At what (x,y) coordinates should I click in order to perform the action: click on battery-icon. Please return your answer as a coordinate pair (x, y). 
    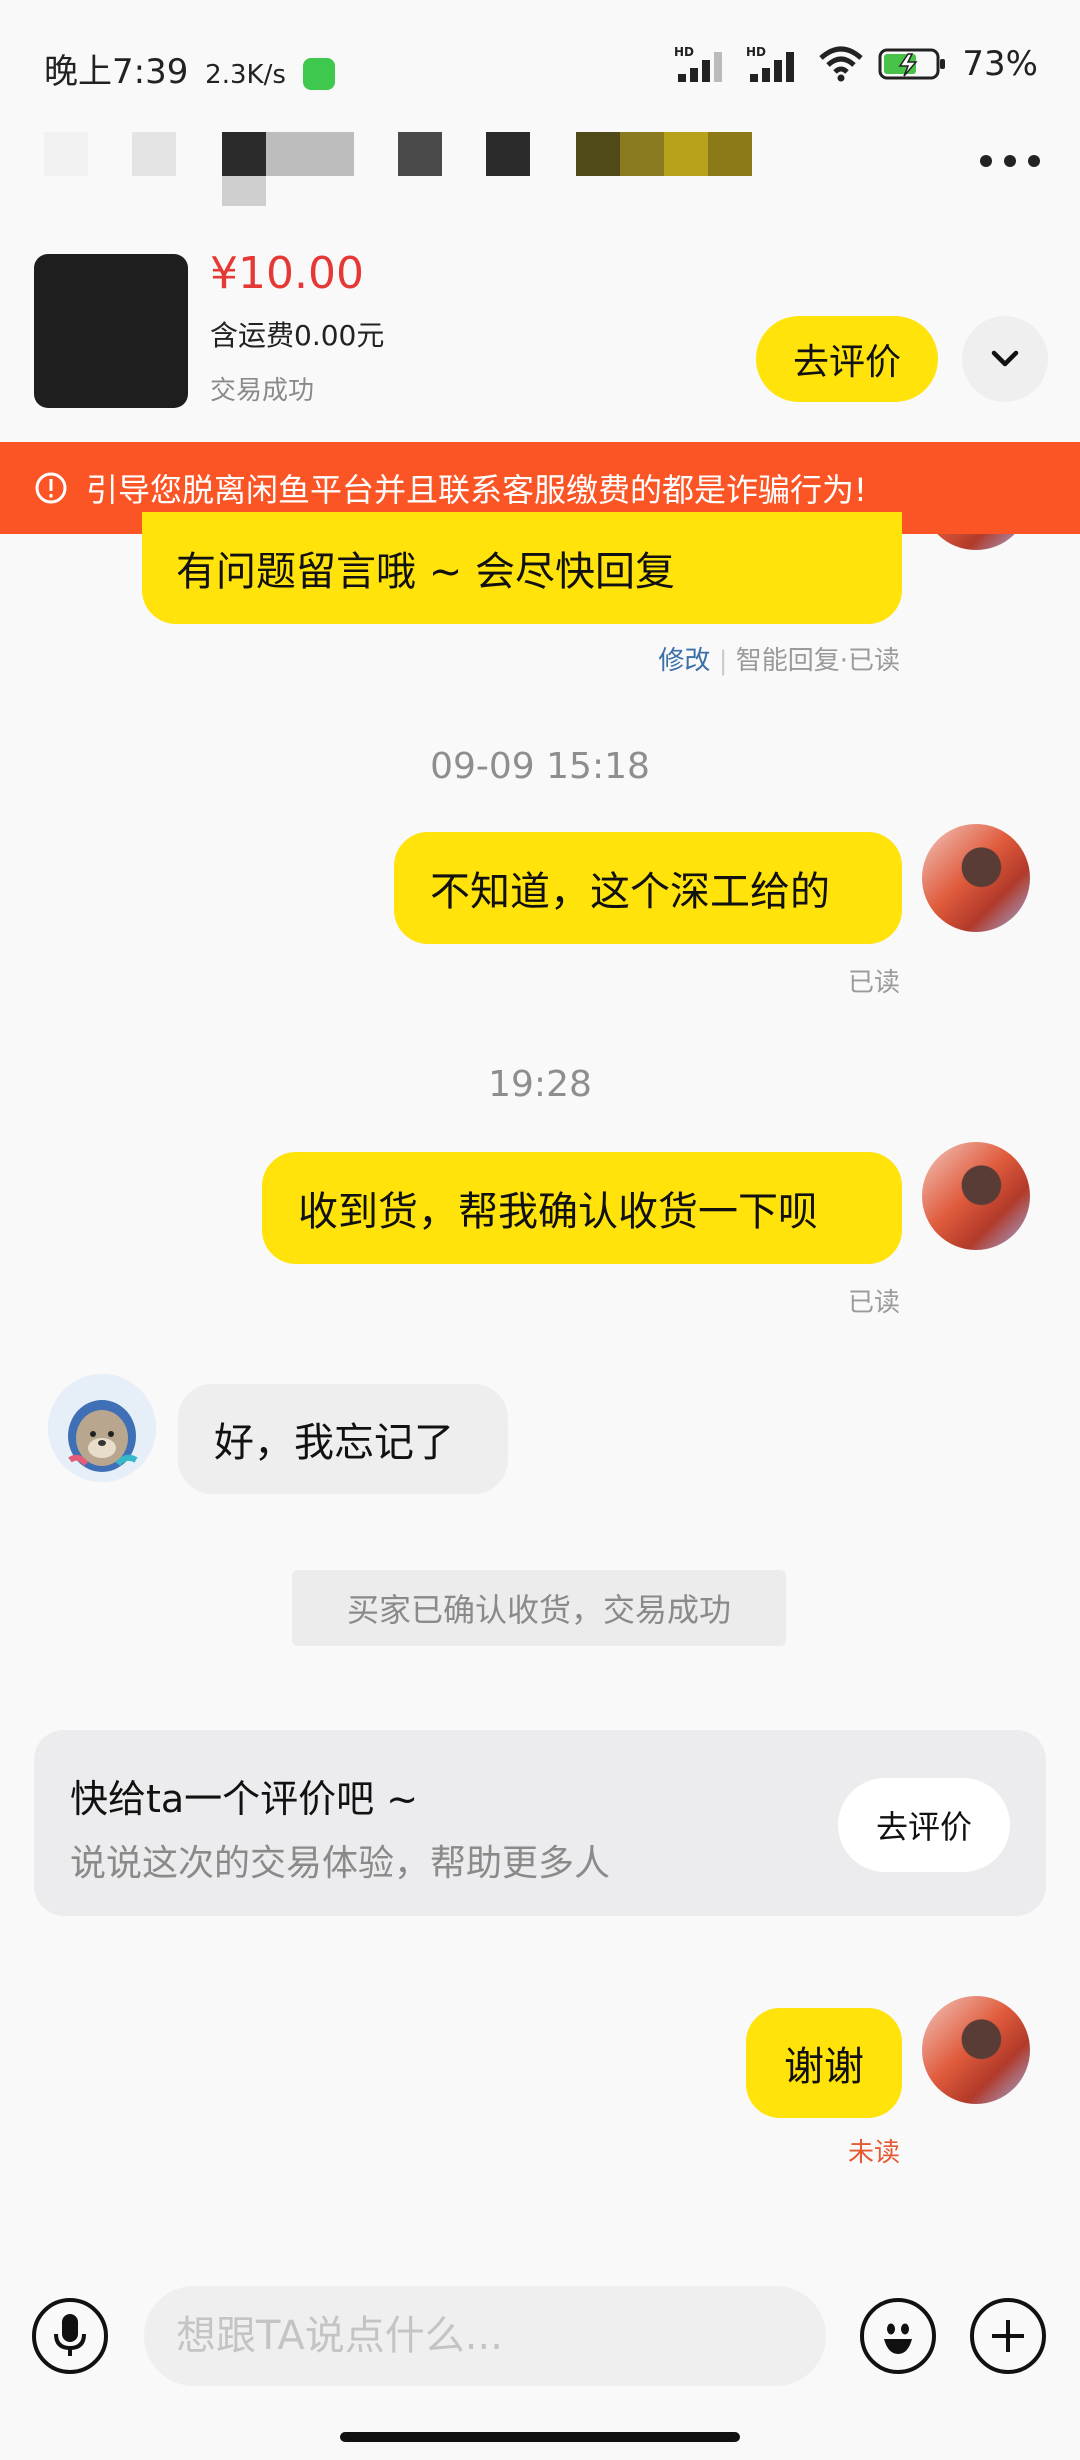
    Looking at the image, I should click on (912, 64).